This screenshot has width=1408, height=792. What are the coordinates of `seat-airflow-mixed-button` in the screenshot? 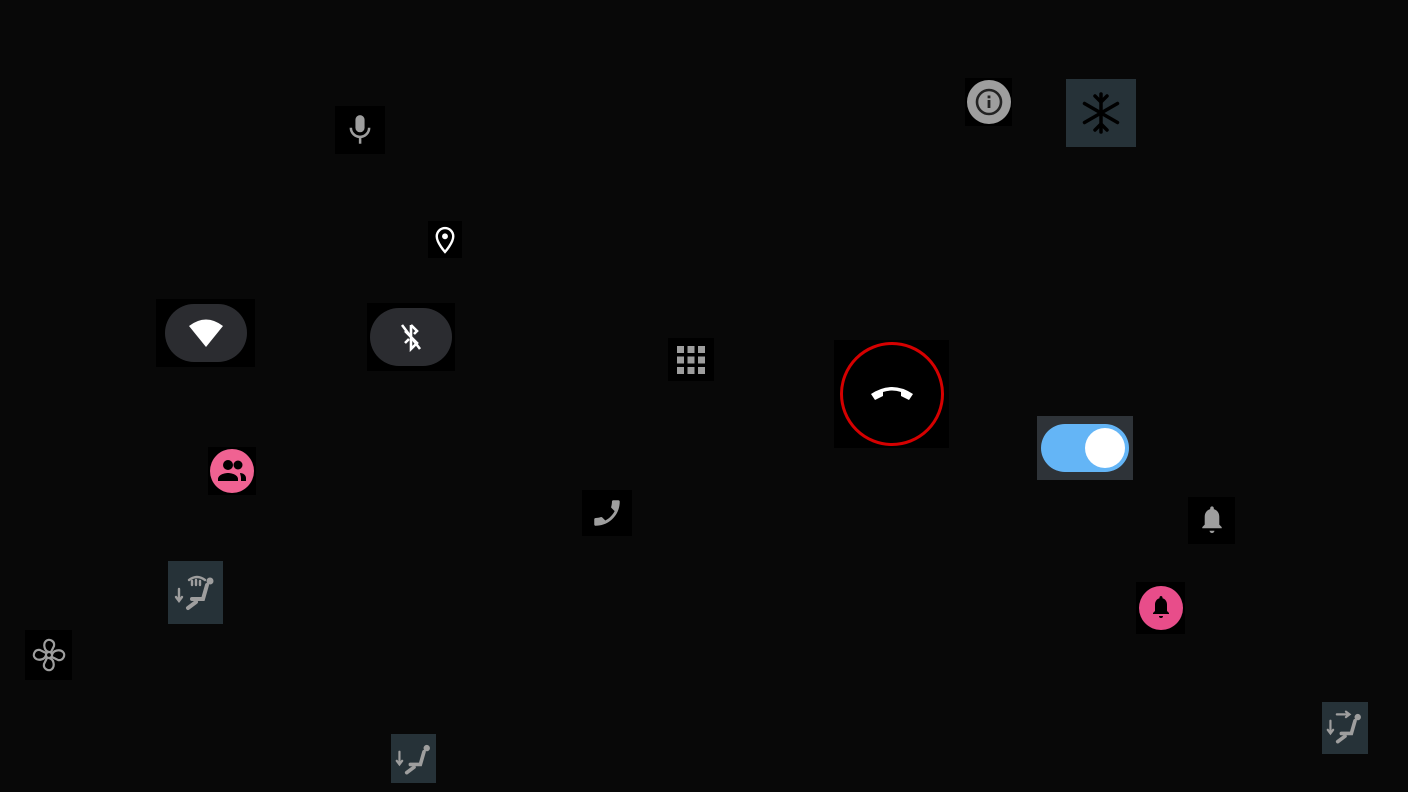 It's located at (1345, 728).